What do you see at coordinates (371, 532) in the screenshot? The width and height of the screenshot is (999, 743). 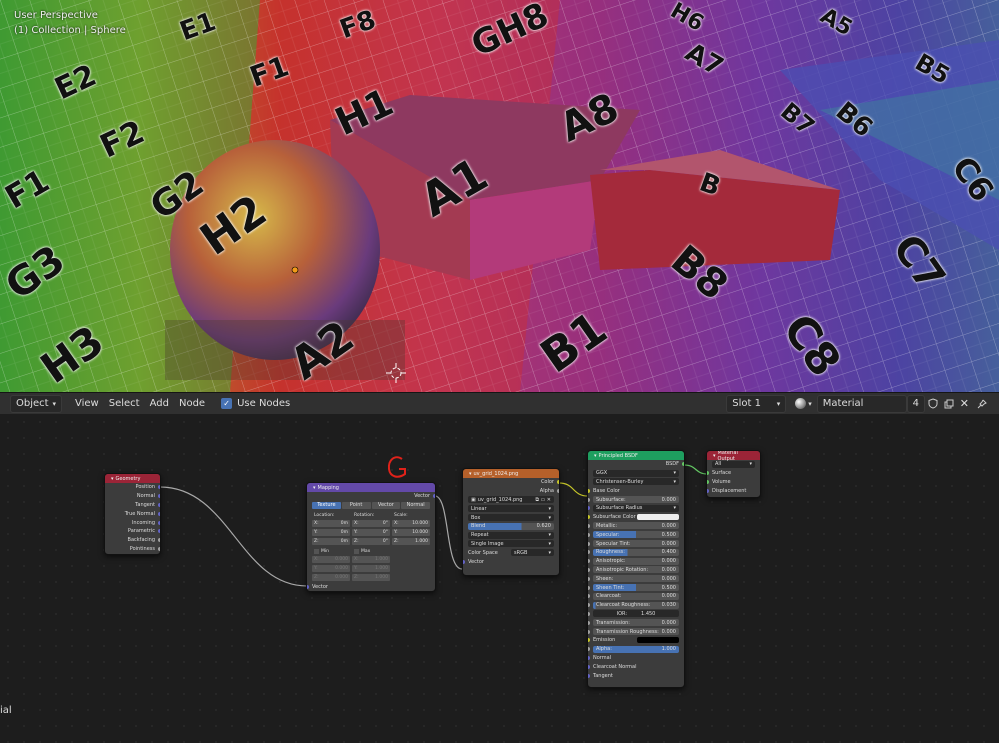 I see `rotation-y-field: Y: 0°` at bounding box center [371, 532].